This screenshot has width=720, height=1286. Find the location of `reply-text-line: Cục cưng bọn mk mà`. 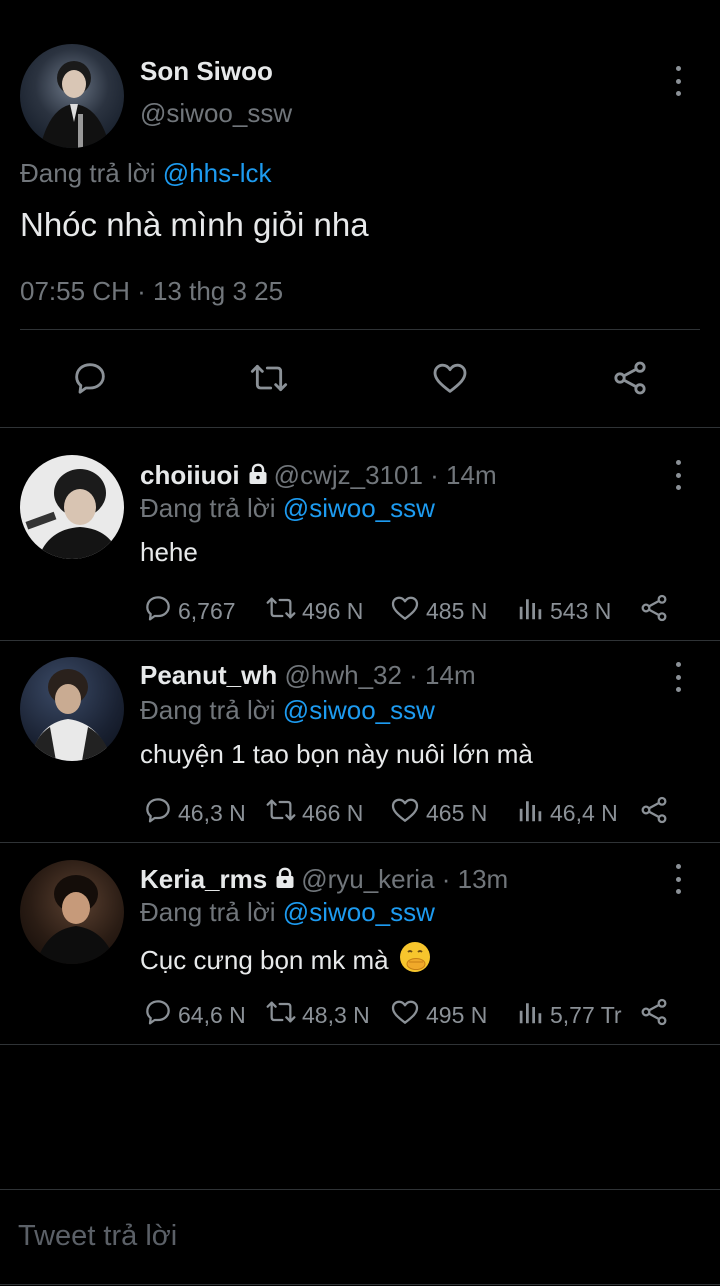

reply-text-line: Cục cưng bọn mk mà is located at coordinates (285, 960).